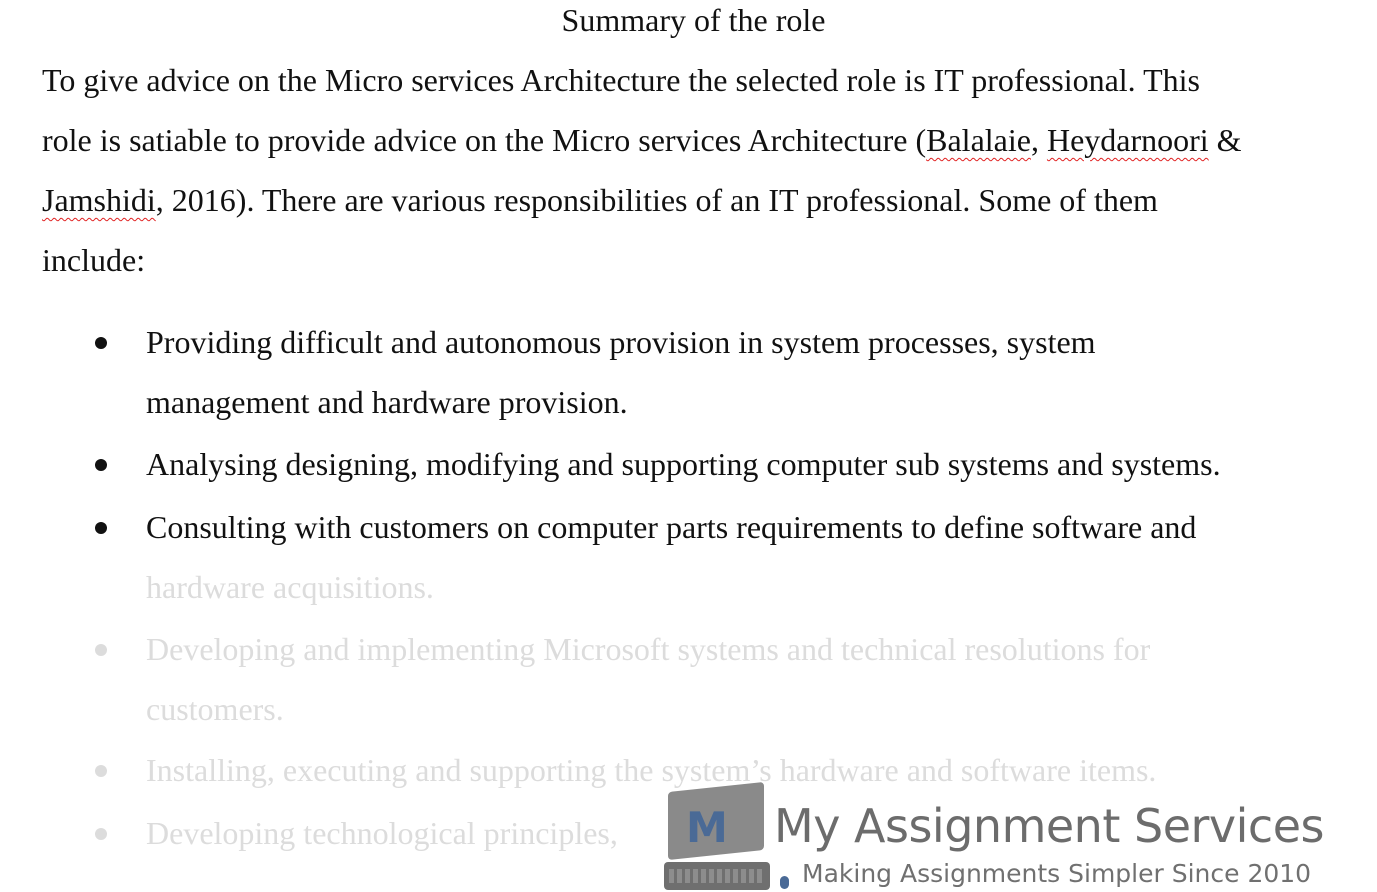  What do you see at coordinates (693, 20) in the screenshot?
I see `document-title: Summary of the role` at bounding box center [693, 20].